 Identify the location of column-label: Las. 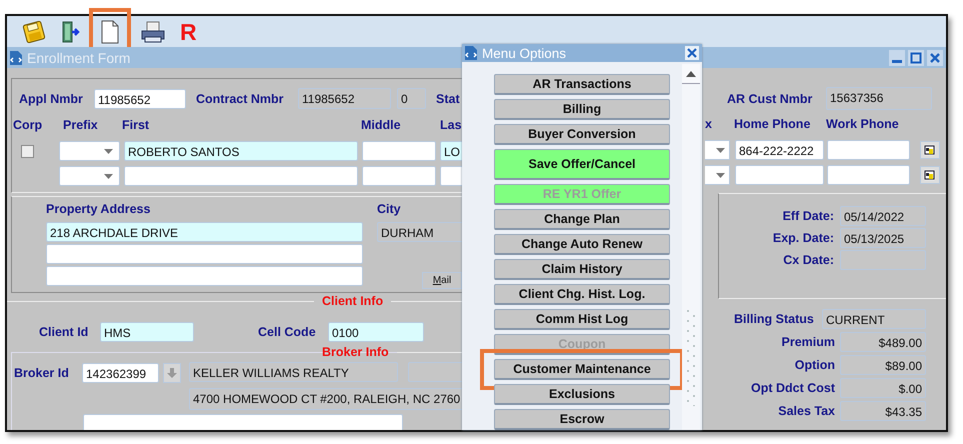
(451, 125).